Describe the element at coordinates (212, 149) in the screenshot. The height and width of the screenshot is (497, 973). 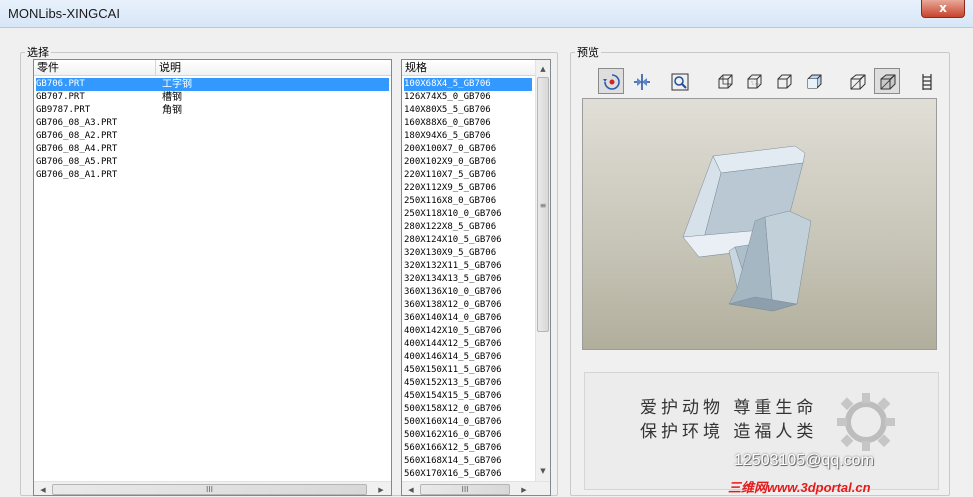
I see `part-list-item: GB706_08_A4.PRT` at that location.